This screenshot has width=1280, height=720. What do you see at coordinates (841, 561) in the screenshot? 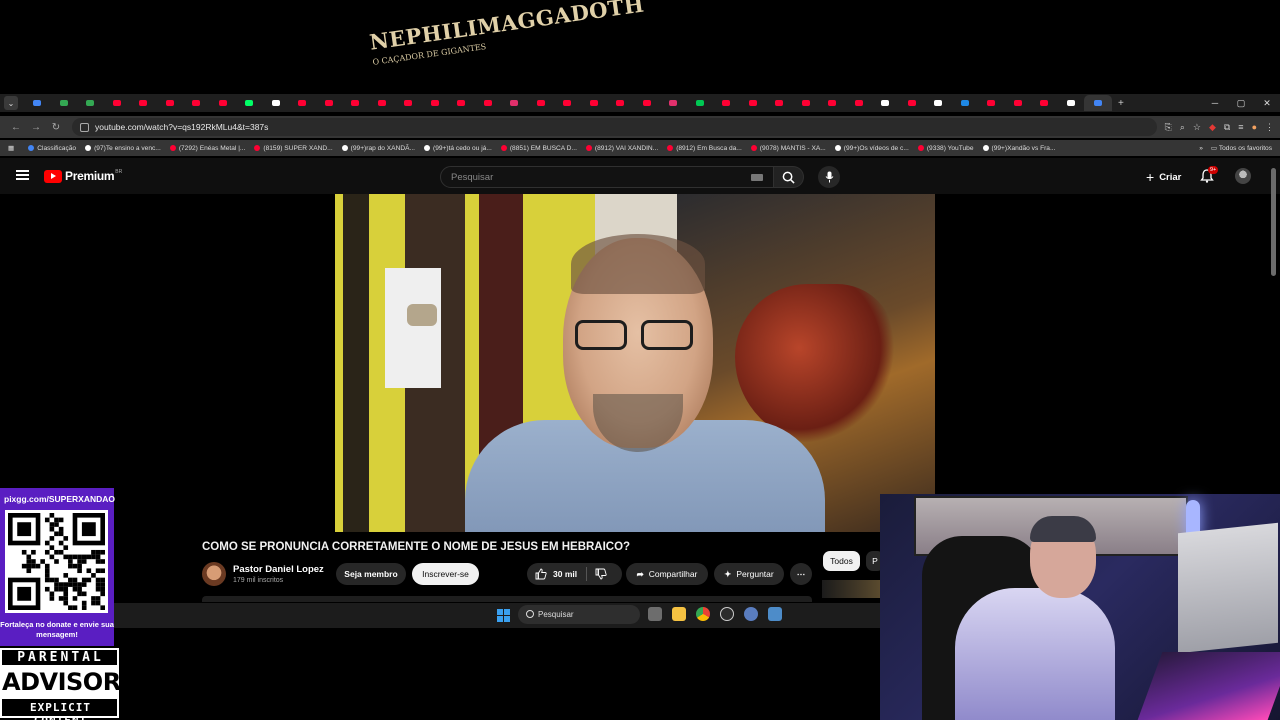
I see `chip-all: Todos` at bounding box center [841, 561].